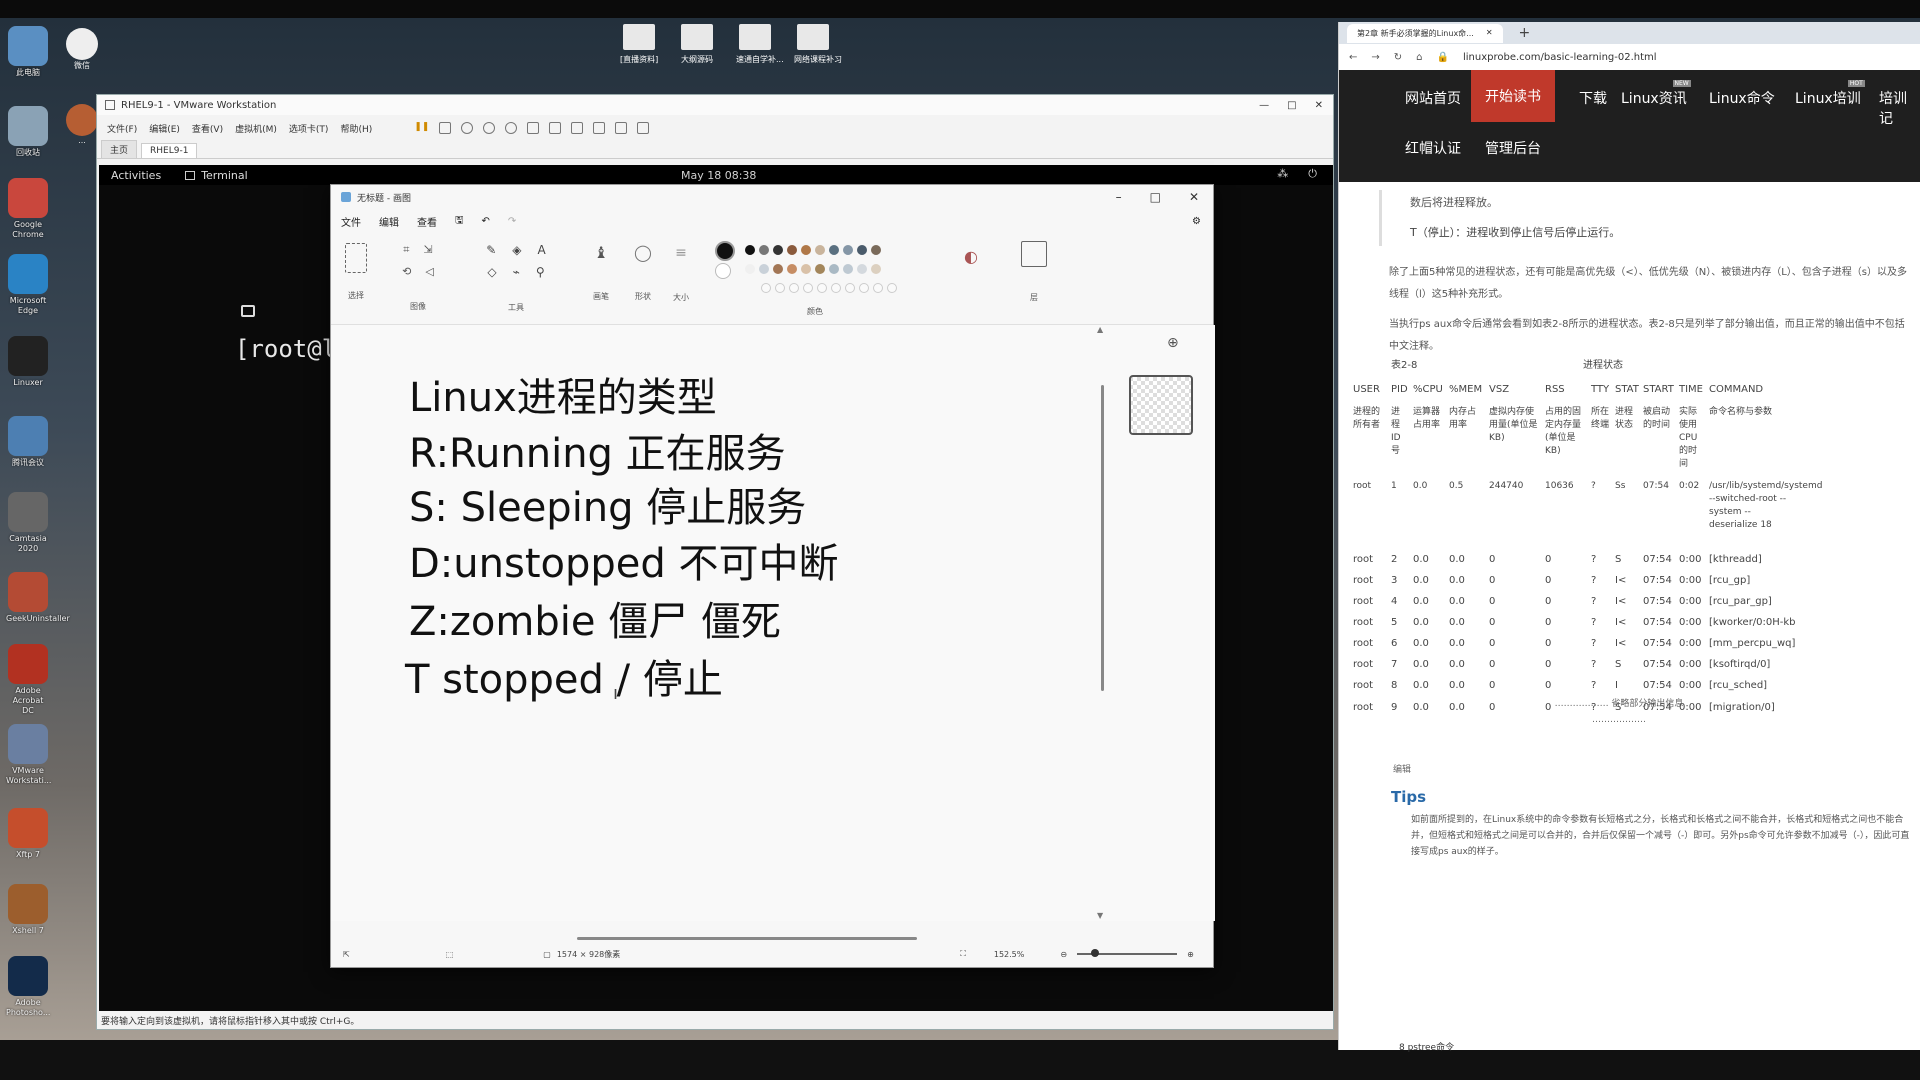 The height and width of the screenshot is (1080, 1920). I want to click on layer-thumbnail, so click(1161, 405).